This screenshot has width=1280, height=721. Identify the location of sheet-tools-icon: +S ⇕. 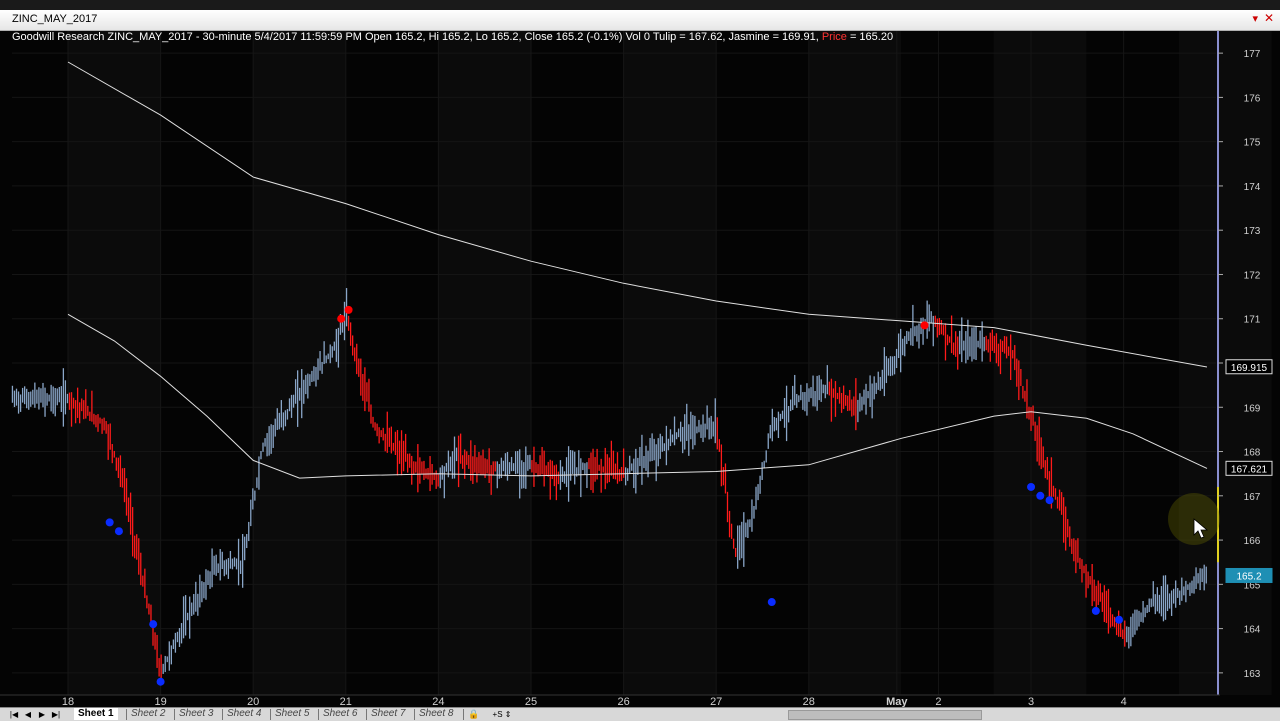
(502, 714).